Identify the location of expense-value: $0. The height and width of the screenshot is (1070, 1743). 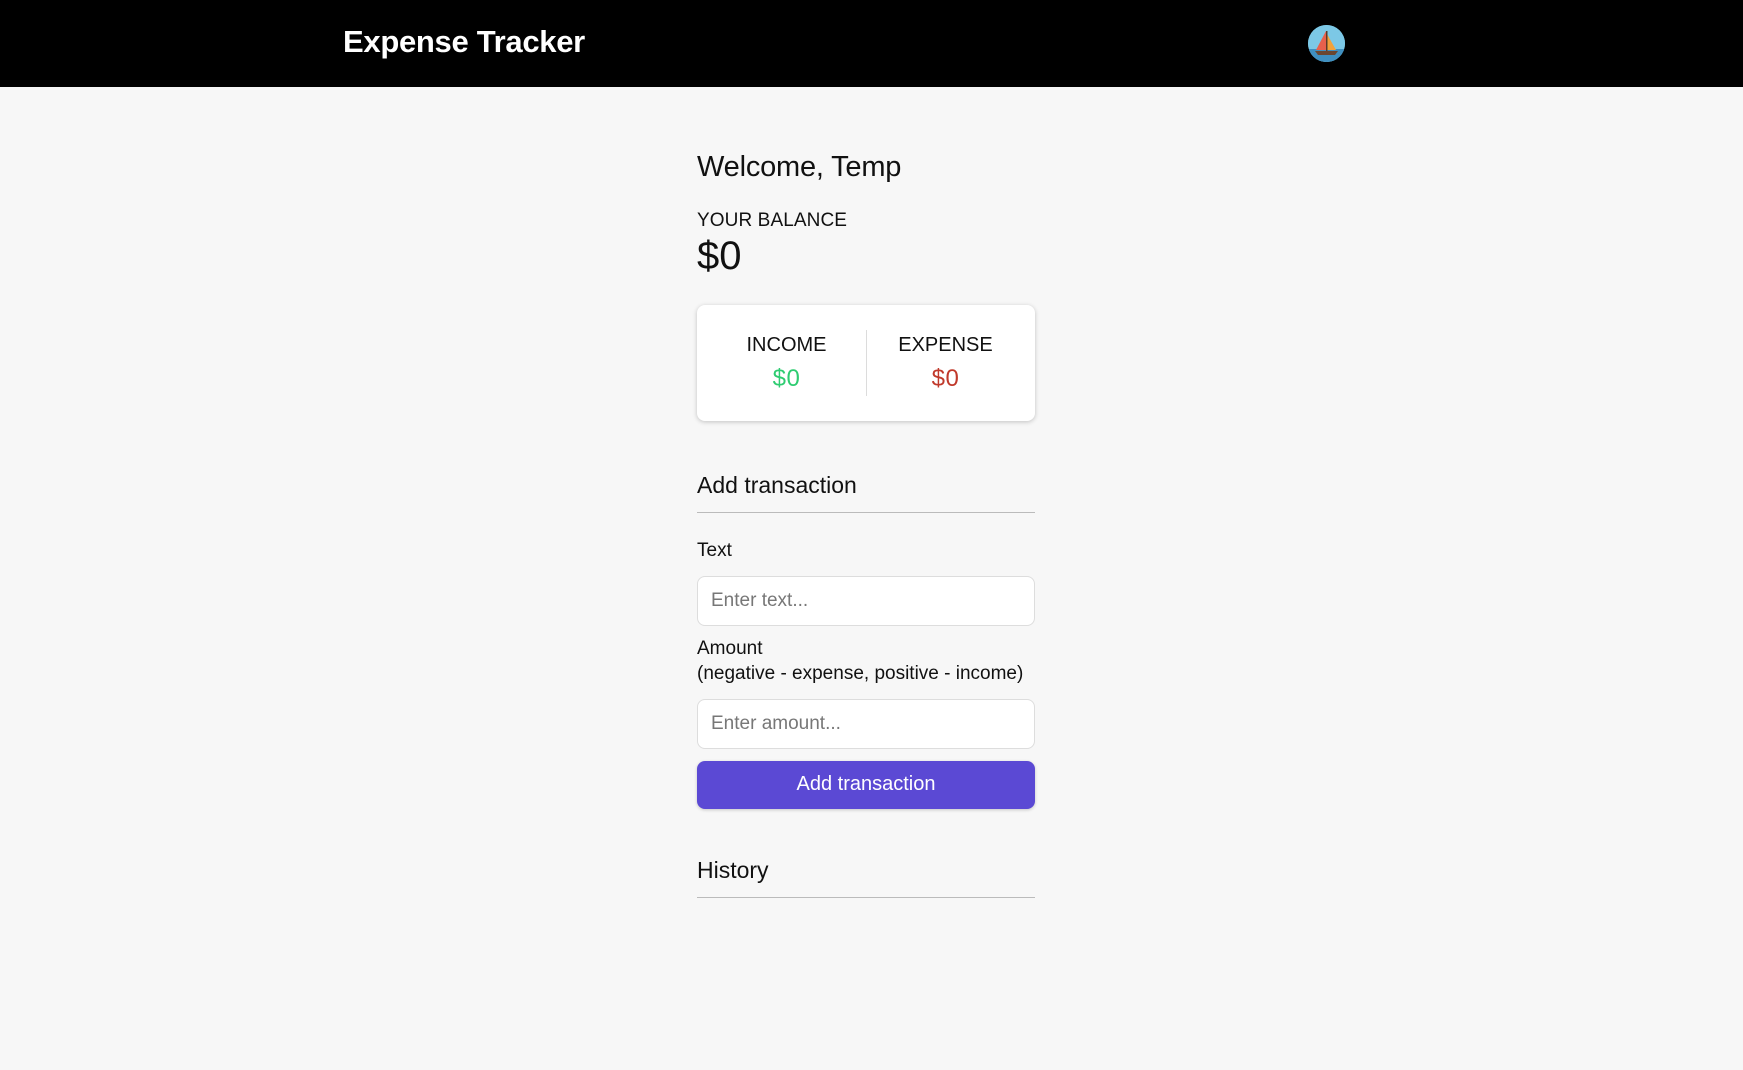
(945, 378).